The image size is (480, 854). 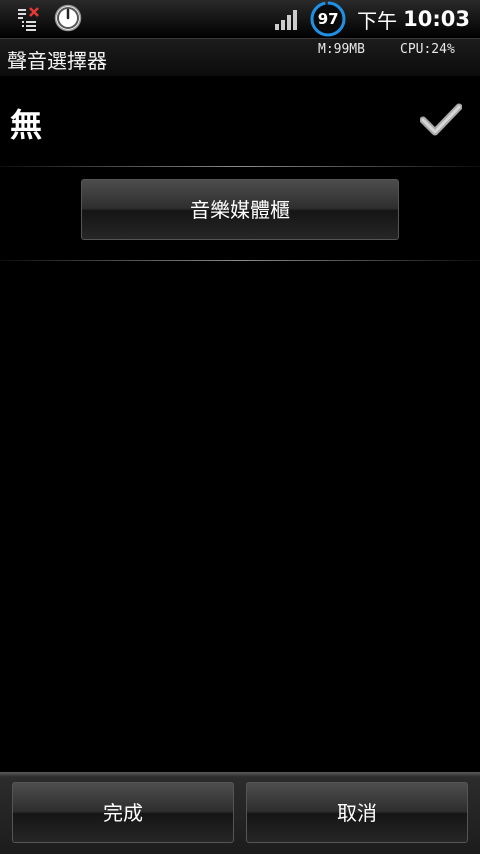 What do you see at coordinates (57, 61) in the screenshot?
I see `page-title: 聲音選擇器` at bounding box center [57, 61].